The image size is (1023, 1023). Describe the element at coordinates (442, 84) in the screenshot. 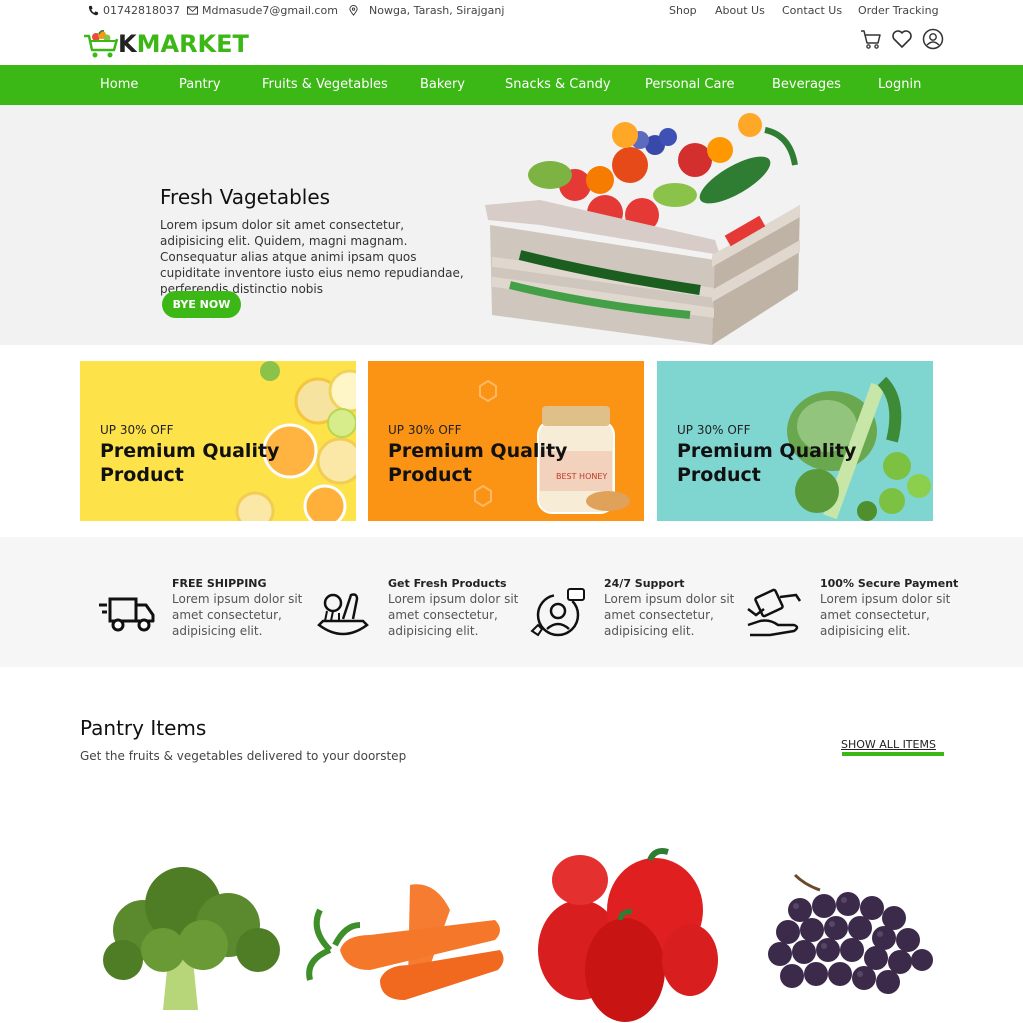

I see `nav-bakery: Bakery` at that location.